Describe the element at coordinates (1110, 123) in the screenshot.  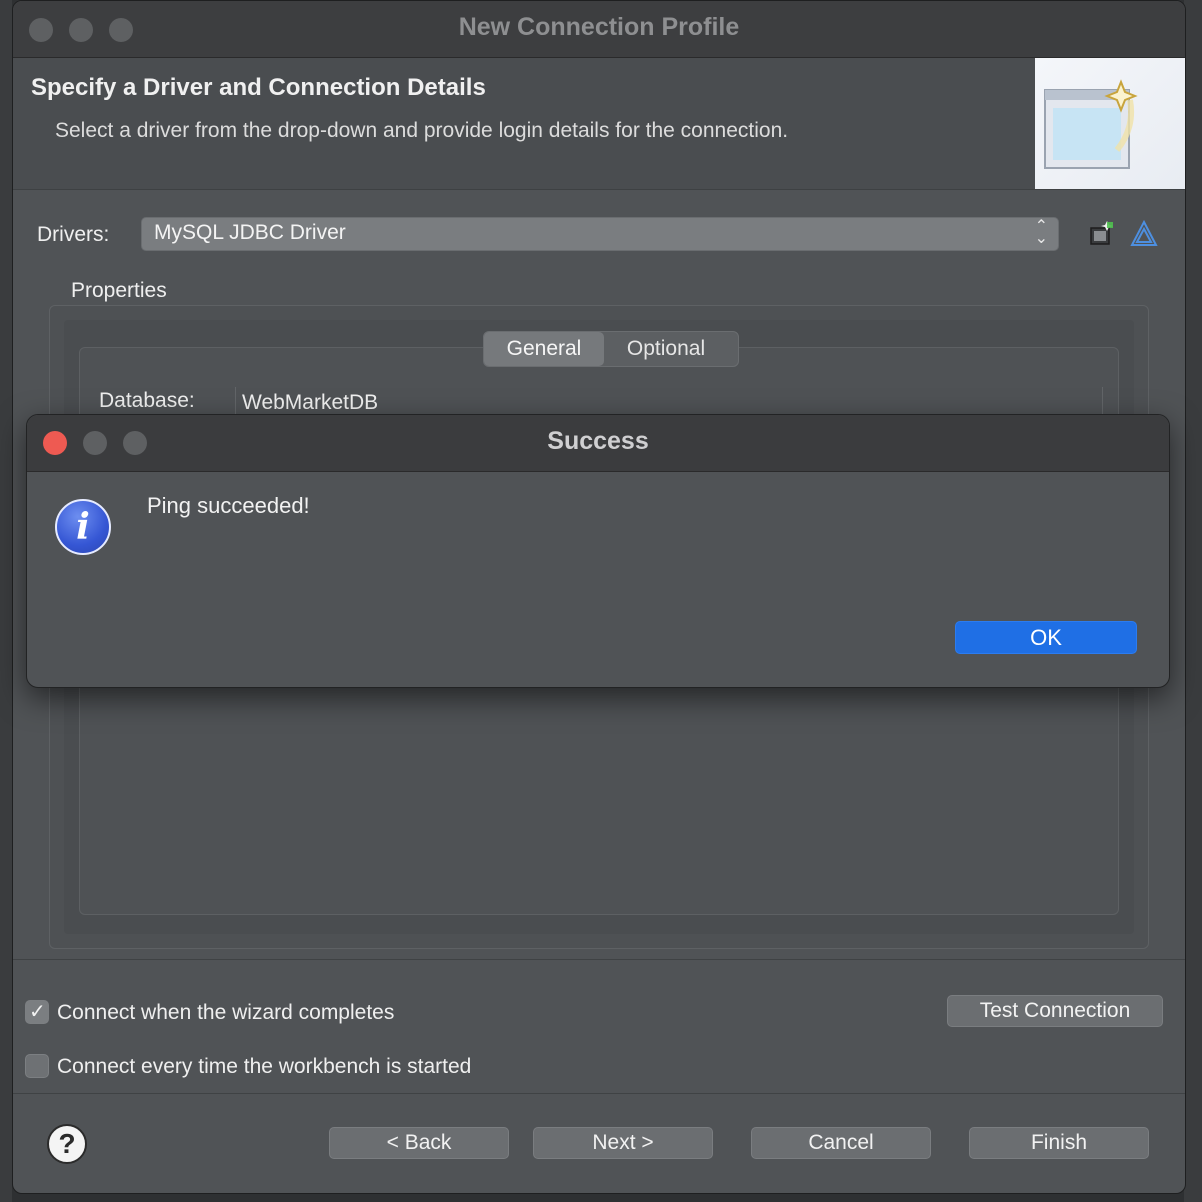
I see `wizard-banner-icon` at that location.